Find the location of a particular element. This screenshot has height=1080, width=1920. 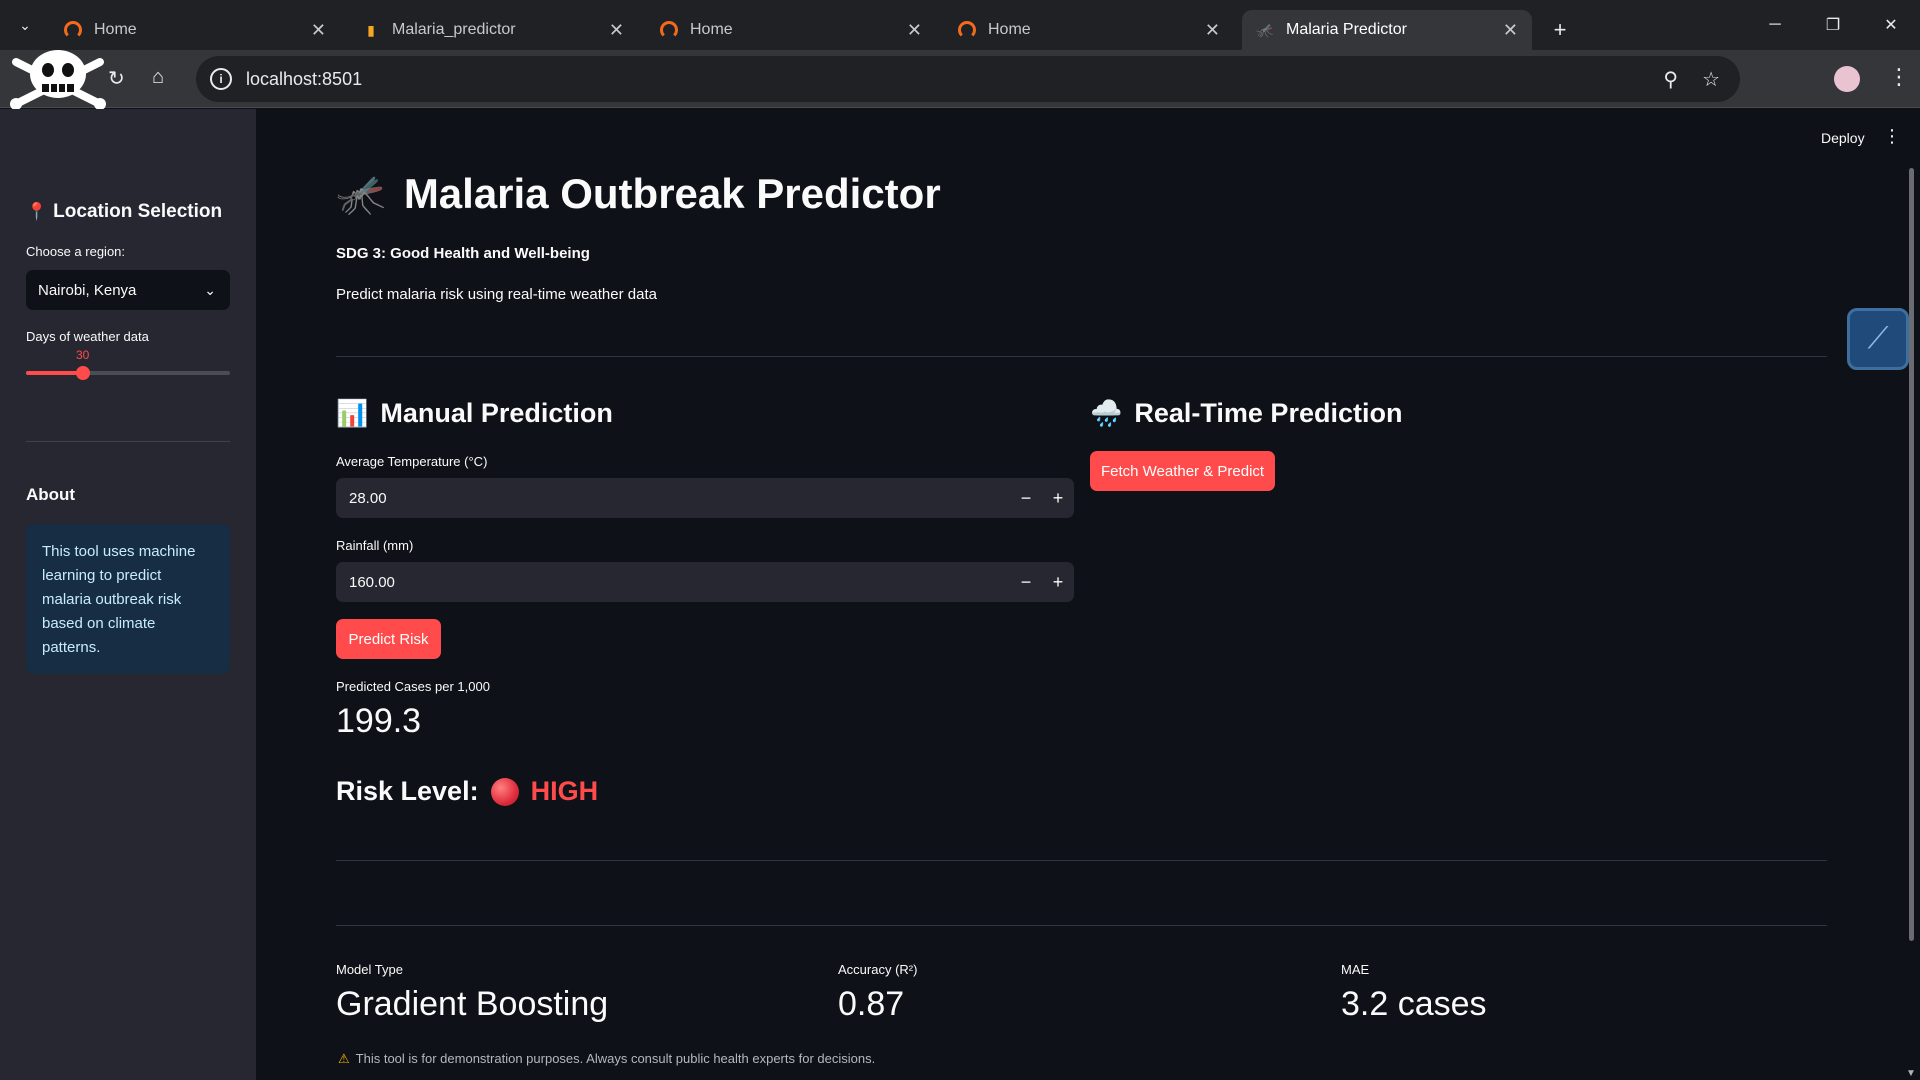

location-heading: 📍 Location Selection is located at coordinates (124, 211).